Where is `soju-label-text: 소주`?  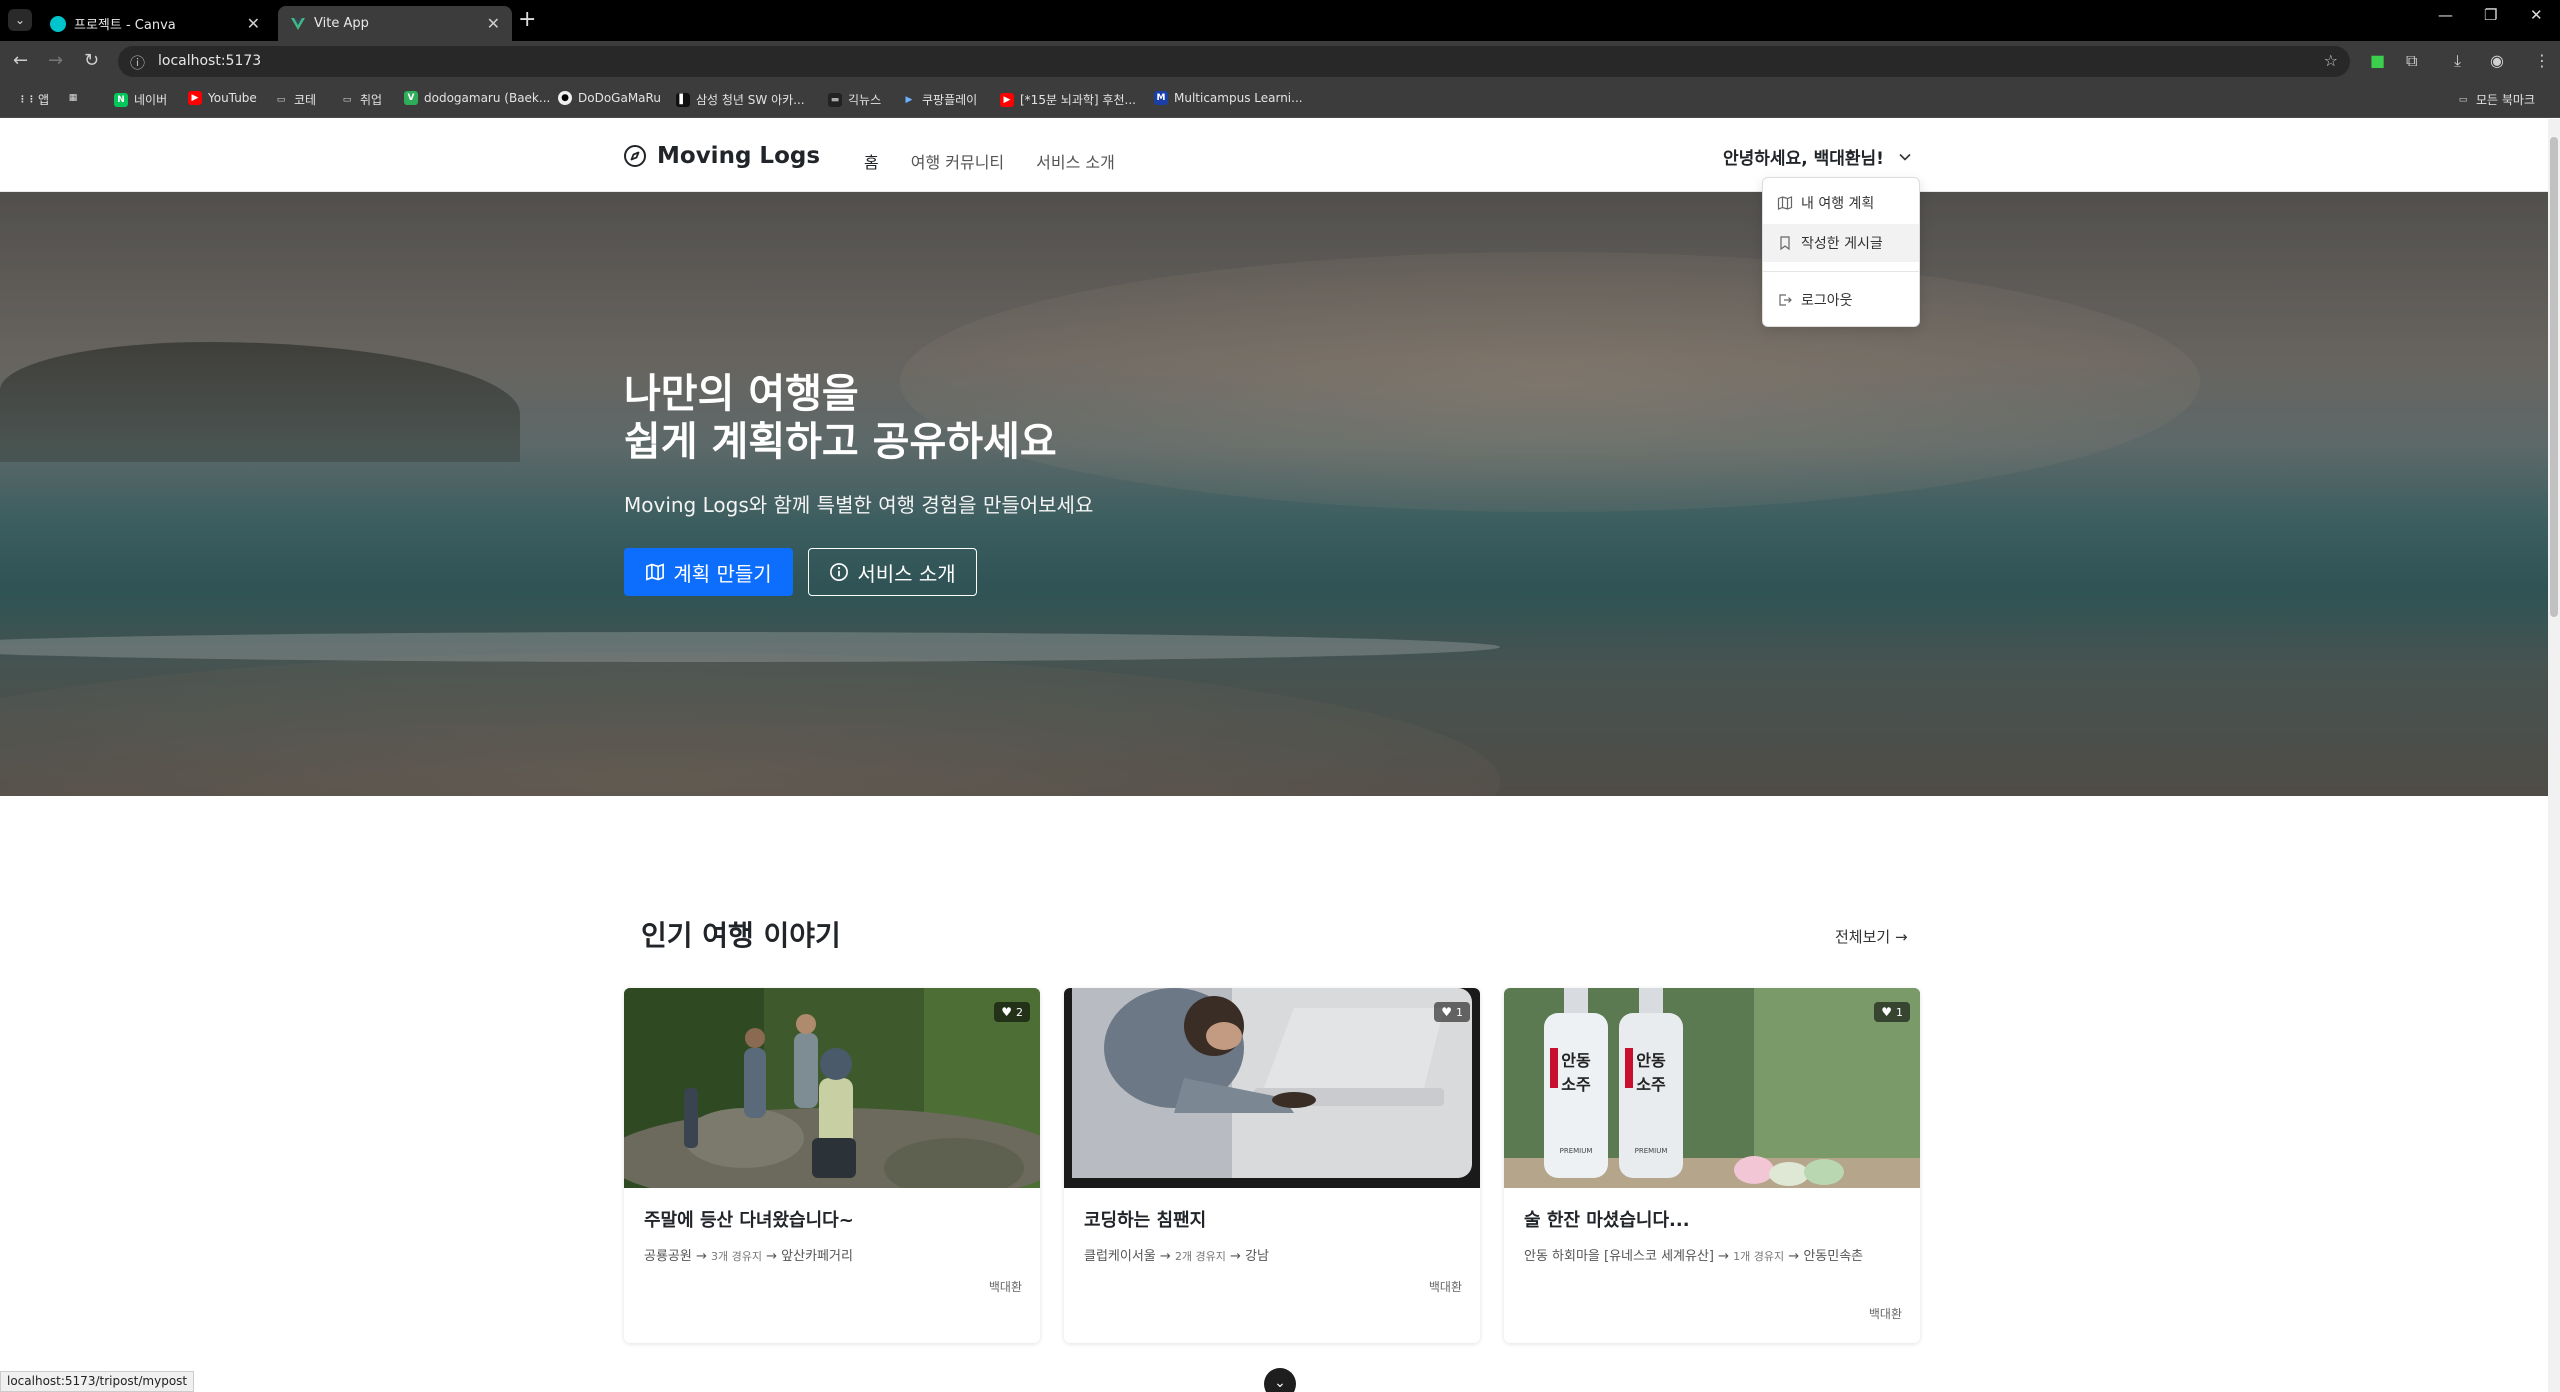 soju-label-text: 소주 is located at coordinates (1651, 1084).